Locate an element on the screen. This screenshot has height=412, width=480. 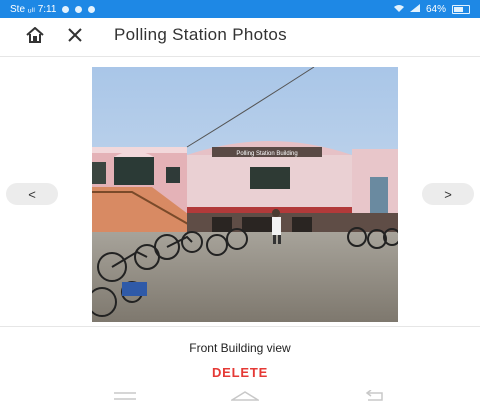
chevron-right-icon: > is located at coordinates (448, 194).